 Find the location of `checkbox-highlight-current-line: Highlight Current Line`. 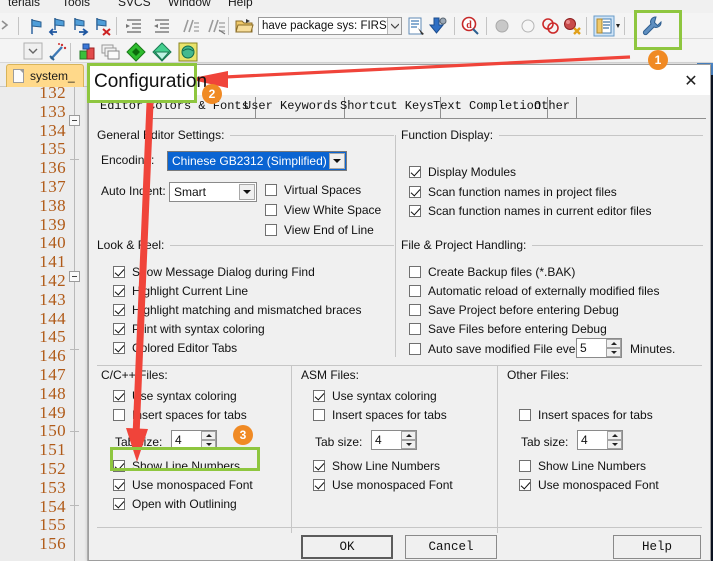

checkbox-highlight-current-line: Highlight Current Line is located at coordinates (180, 291).